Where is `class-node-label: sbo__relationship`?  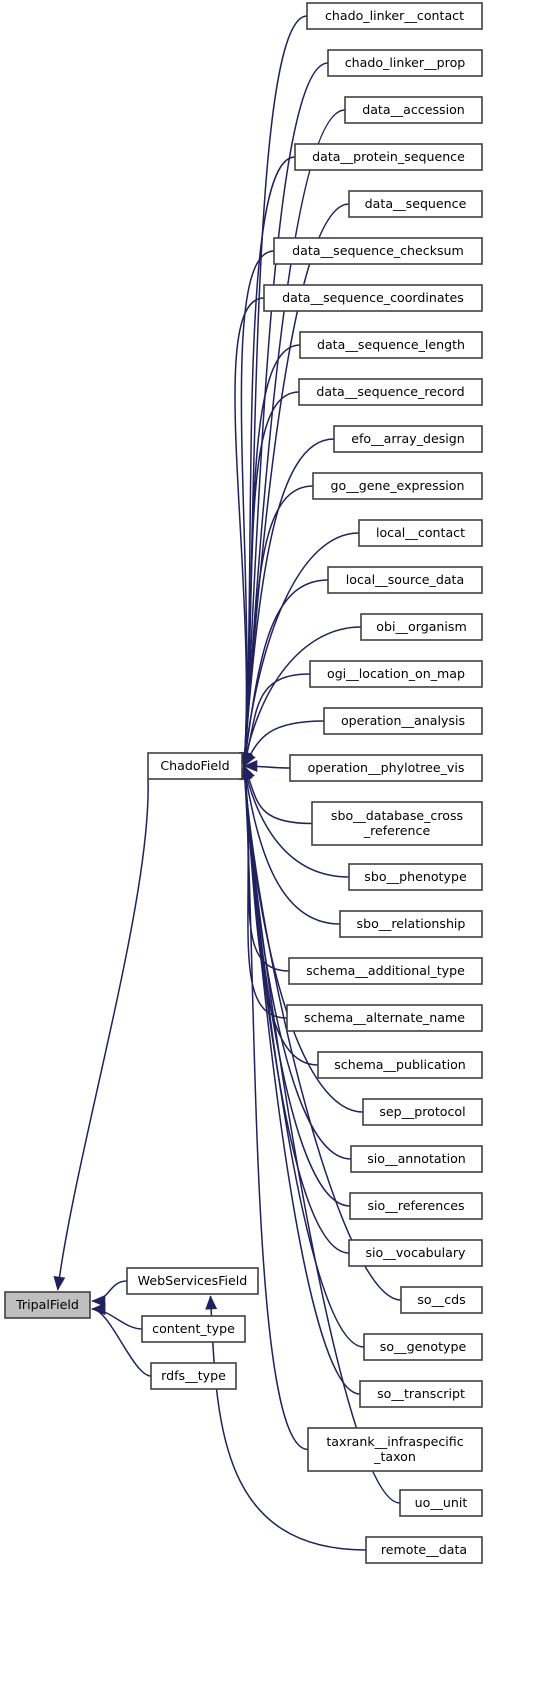 class-node-label: sbo__relationship is located at coordinates (411, 923).